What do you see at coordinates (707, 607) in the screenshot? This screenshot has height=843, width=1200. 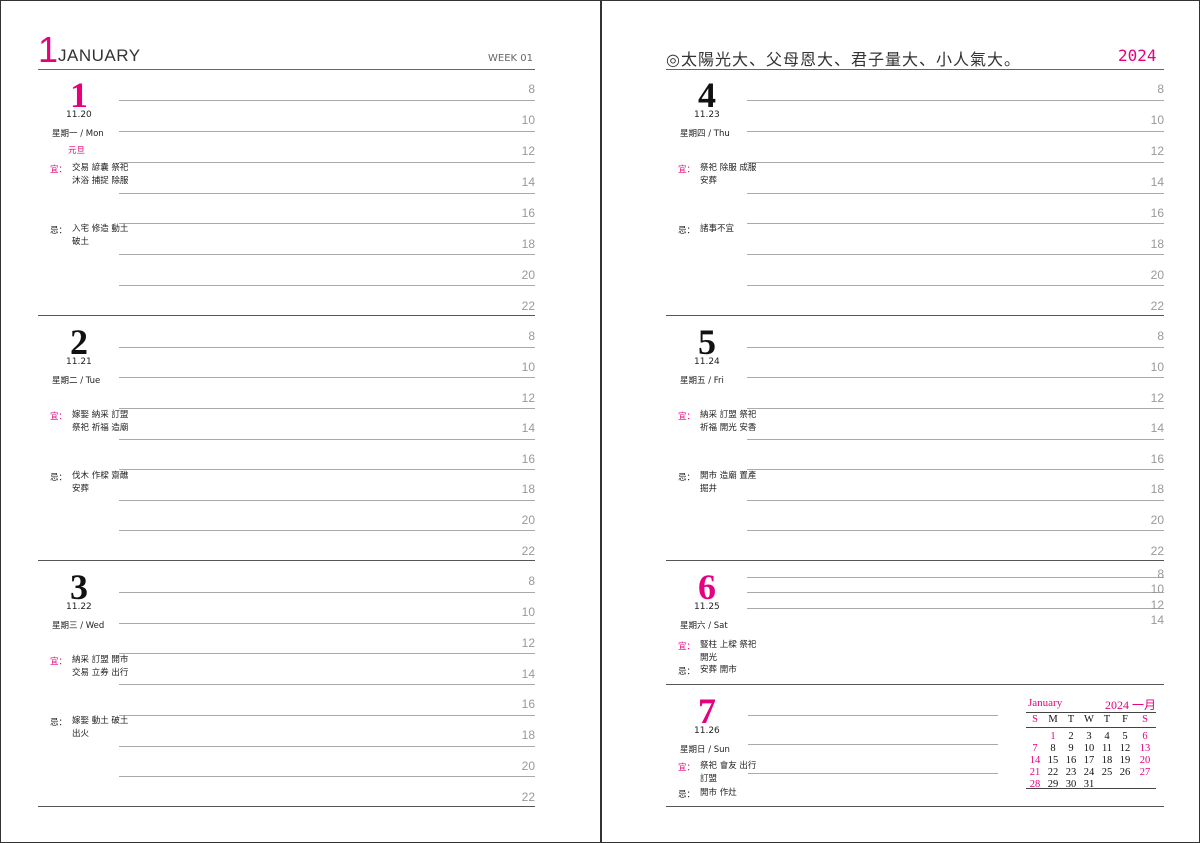 I see `lunar-date: 11.25` at bounding box center [707, 607].